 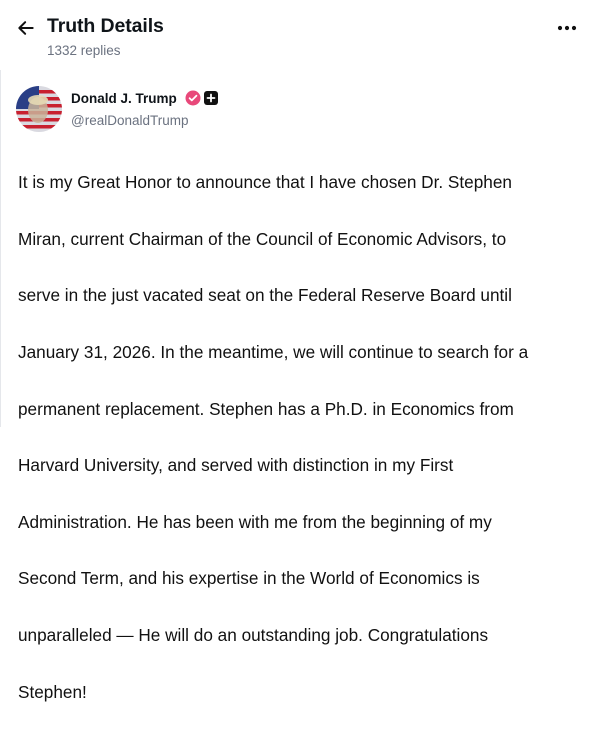 I want to click on more-horizontal-icon, so click(x=567, y=28).